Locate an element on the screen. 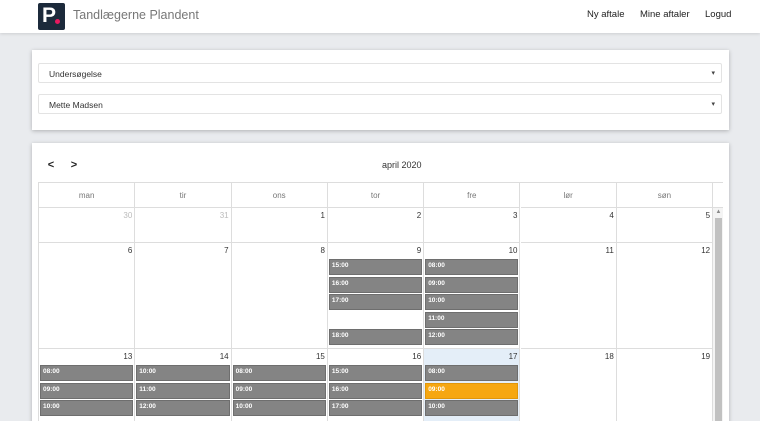 Image resolution: width=760 pixels, height=421 pixels. day-cell: 12 is located at coordinates (665, 296).